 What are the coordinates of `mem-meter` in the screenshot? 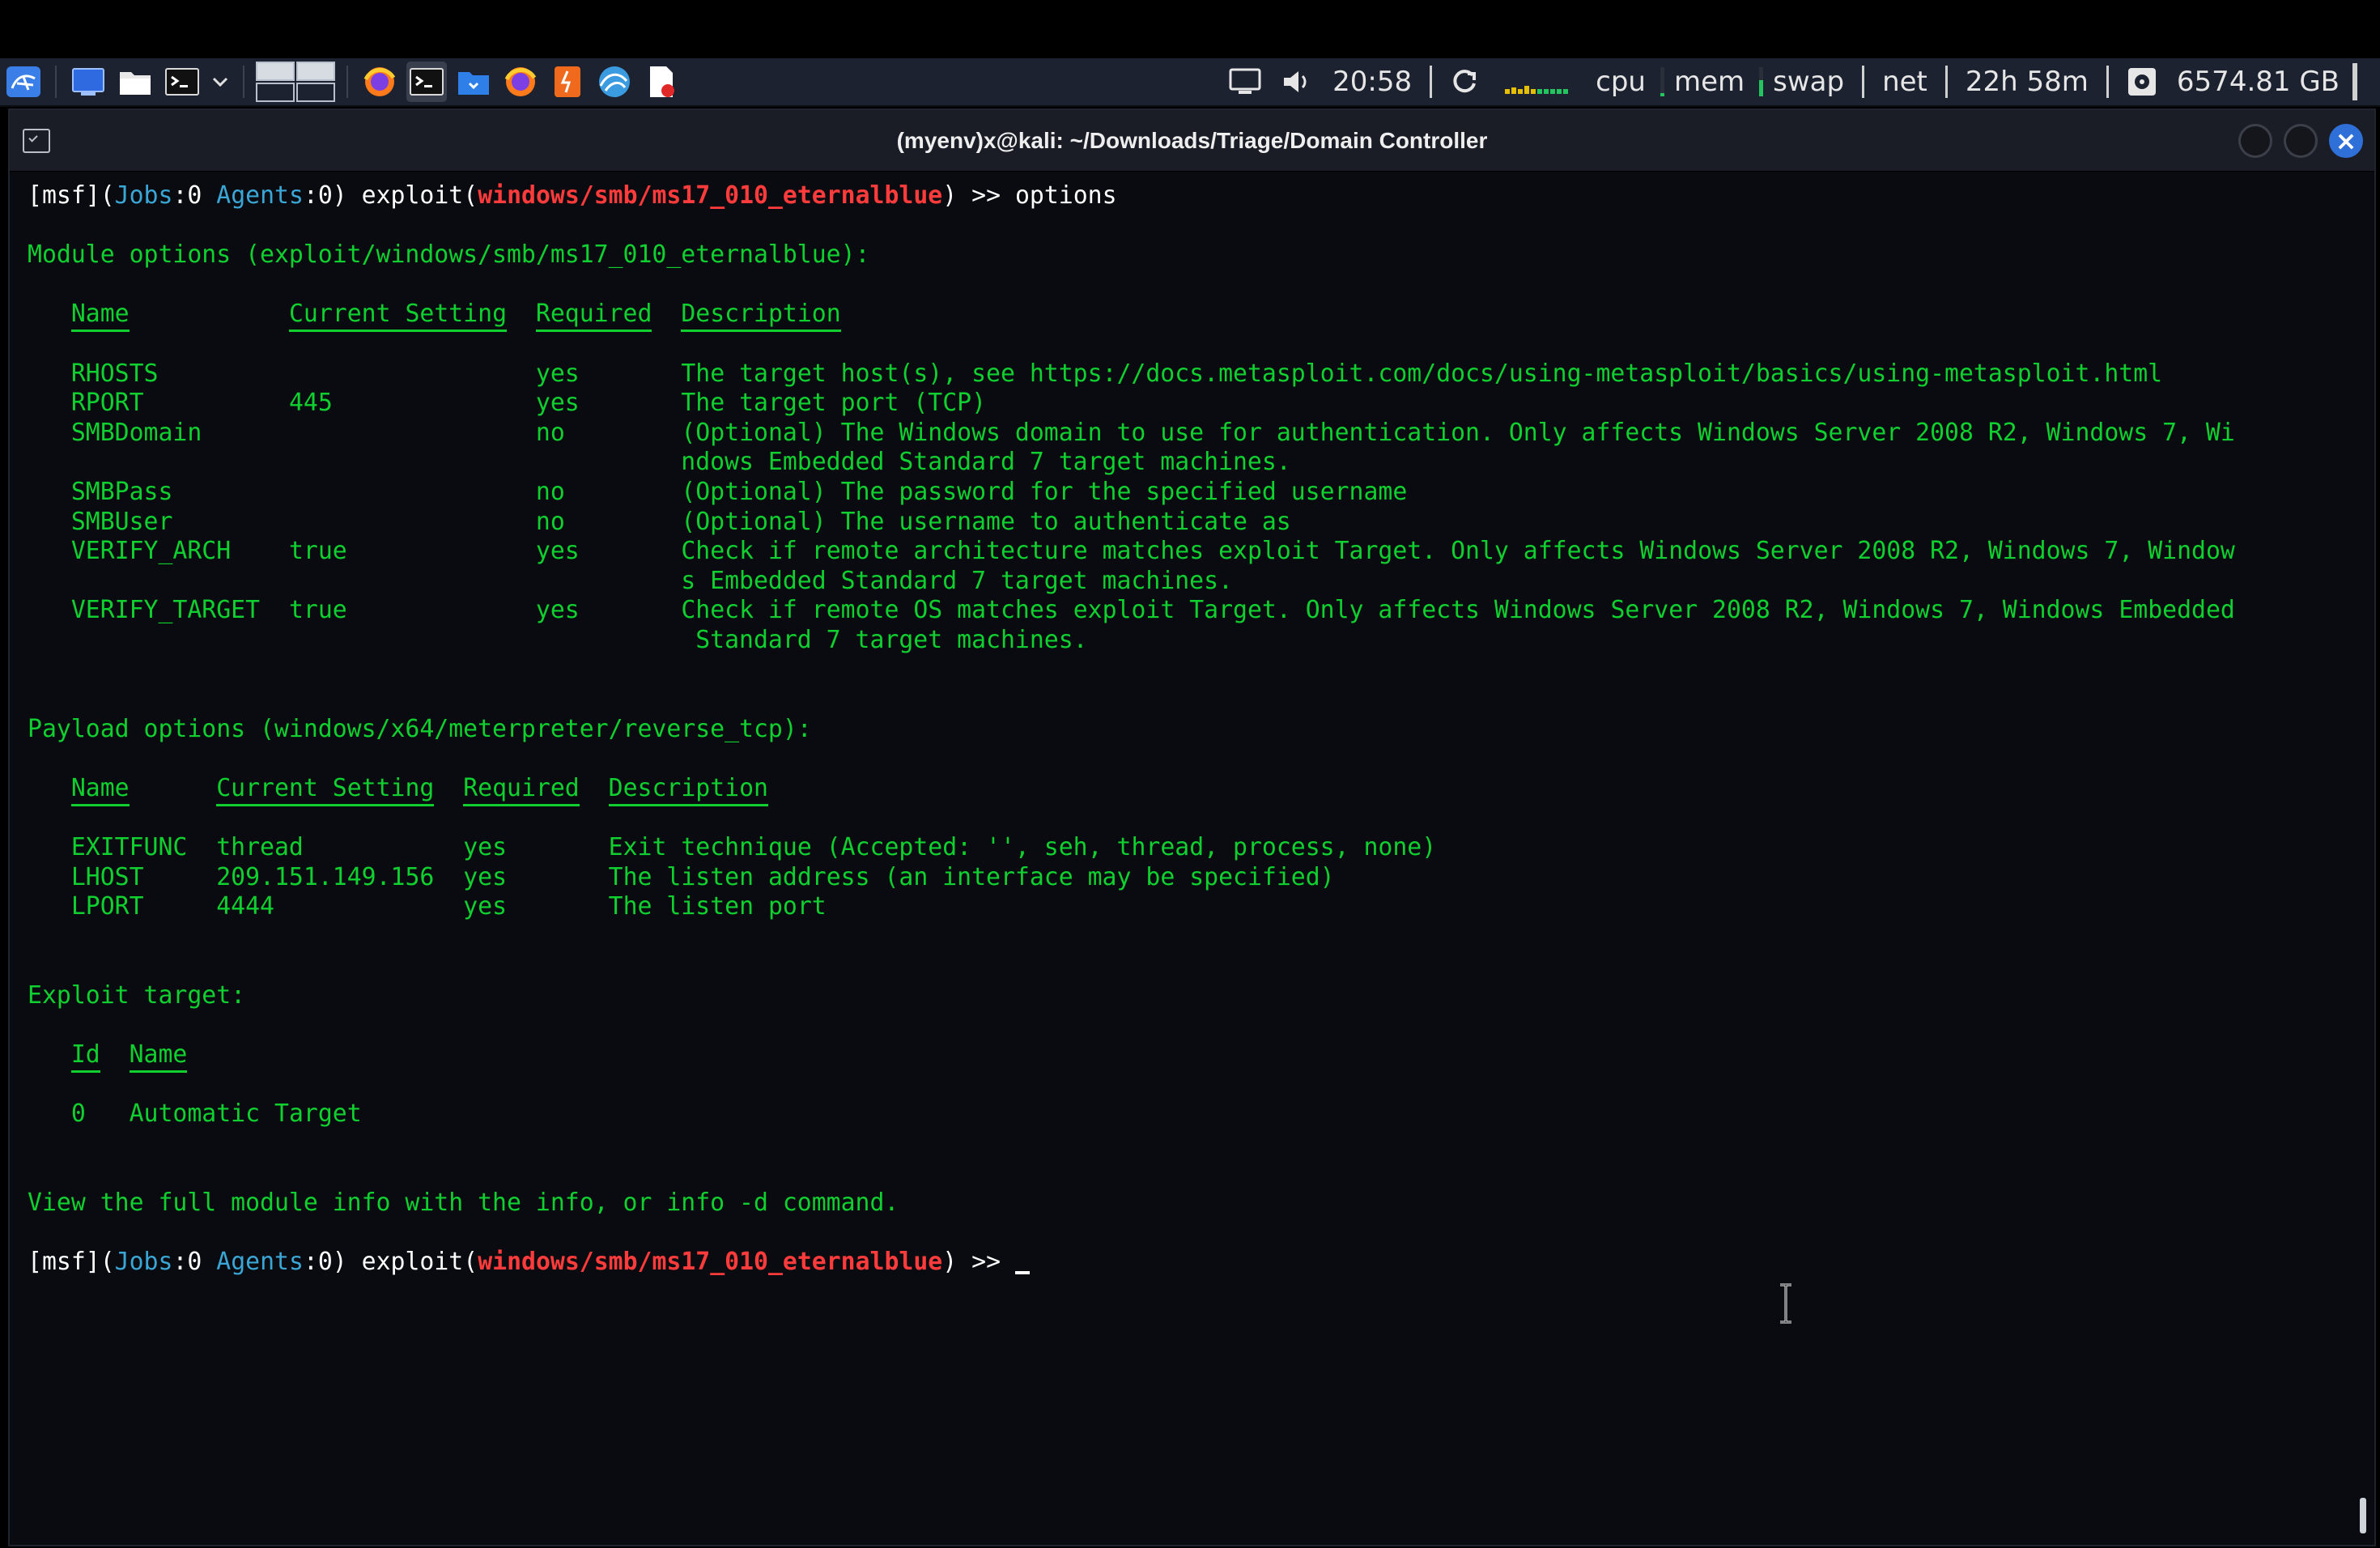 It's located at (1761, 82).